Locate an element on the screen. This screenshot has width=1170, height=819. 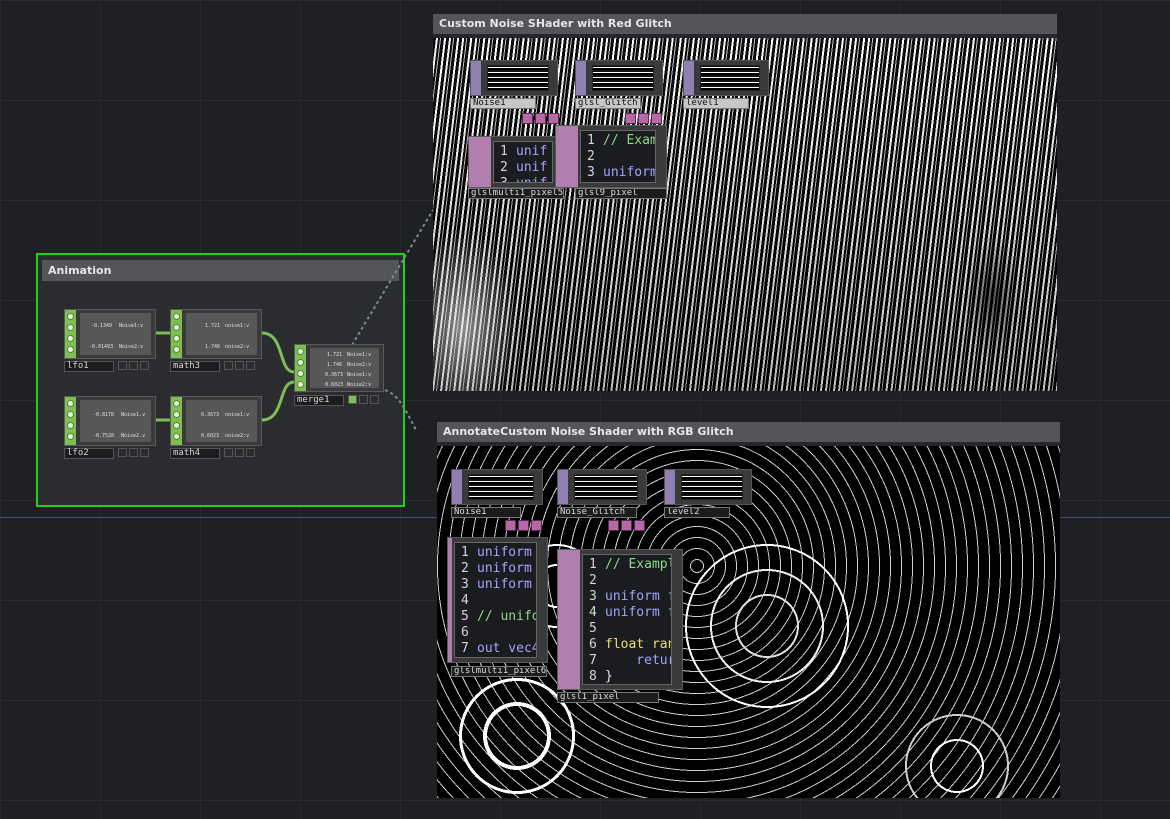
chop-channel-name: Noise2.v is located at coordinates (133, 436).